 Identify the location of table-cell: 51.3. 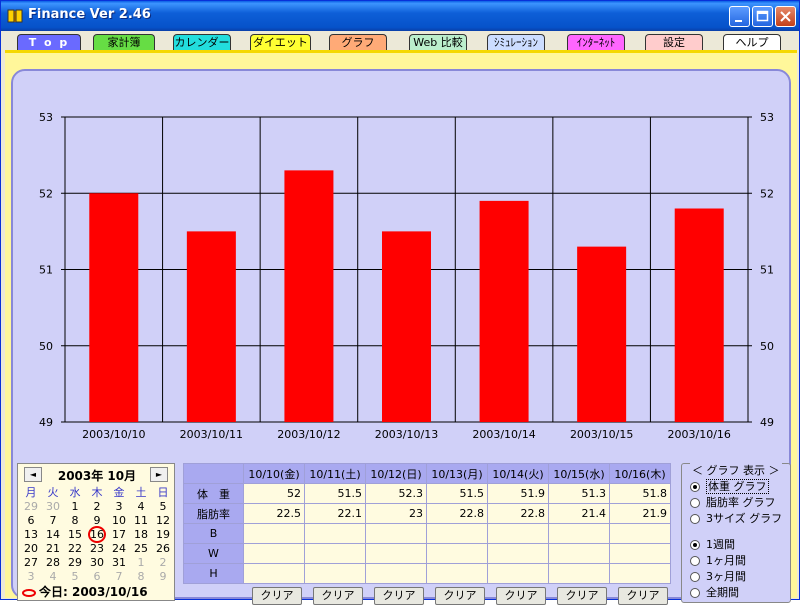
(579, 493).